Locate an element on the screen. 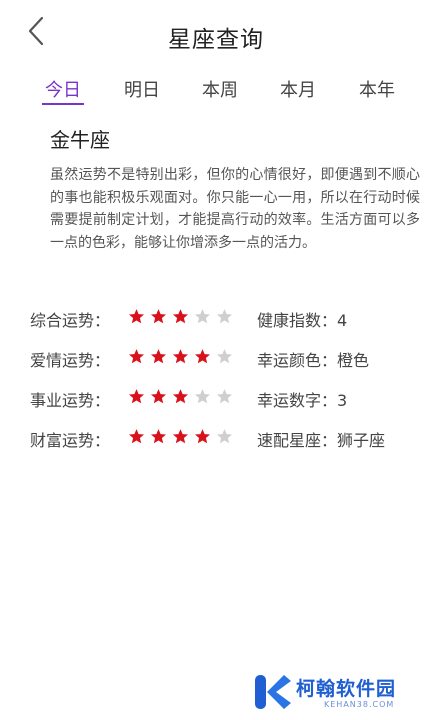 Image resolution: width=432 pixels, height=720 pixels. app-header: 星座查询 is located at coordinates (216, 35).